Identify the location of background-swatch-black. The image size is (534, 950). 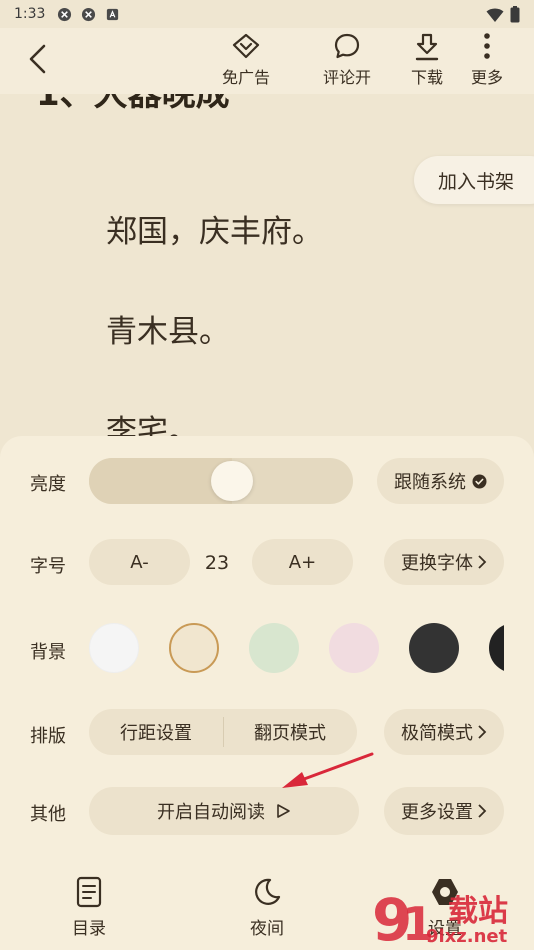
(496, 648).